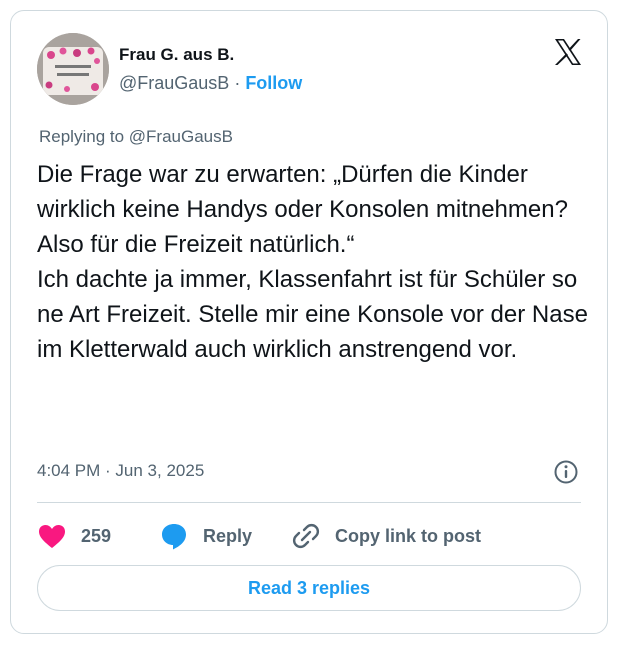  I want to click on read-replies-label: Read 3 replies, so click(309, 587).